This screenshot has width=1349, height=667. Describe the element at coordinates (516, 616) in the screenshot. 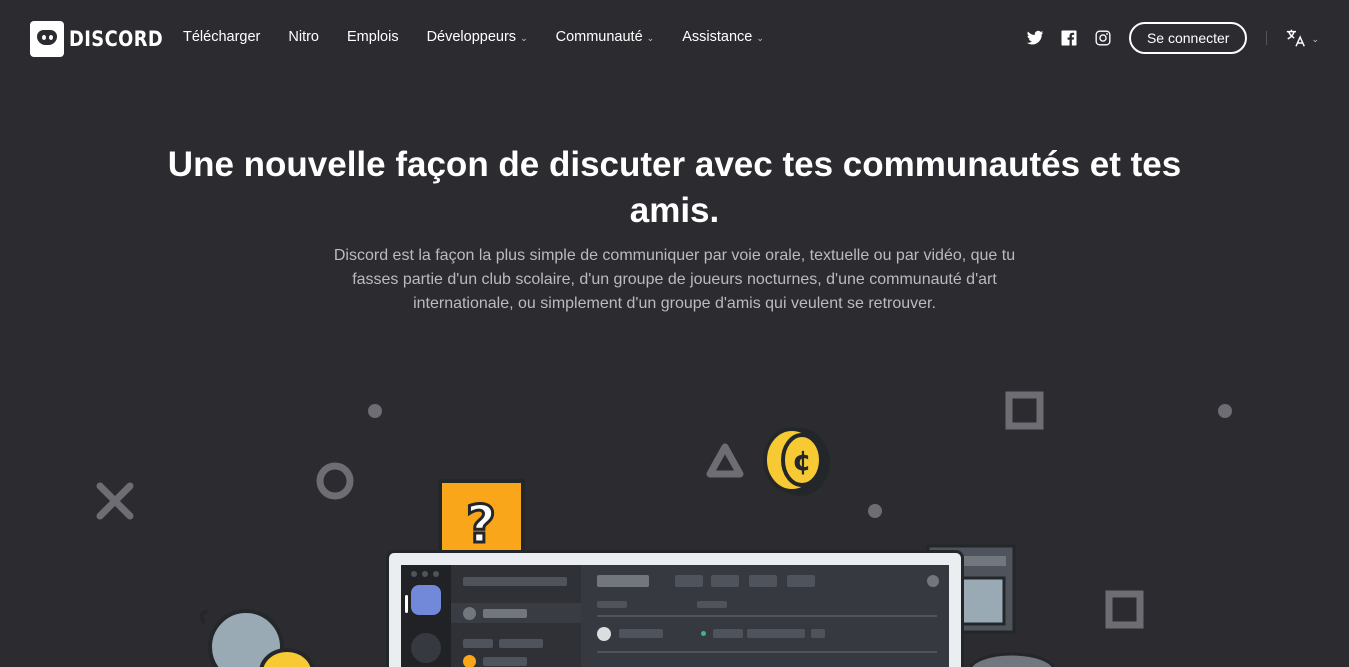

I see `channel-list-illustration` at that location.